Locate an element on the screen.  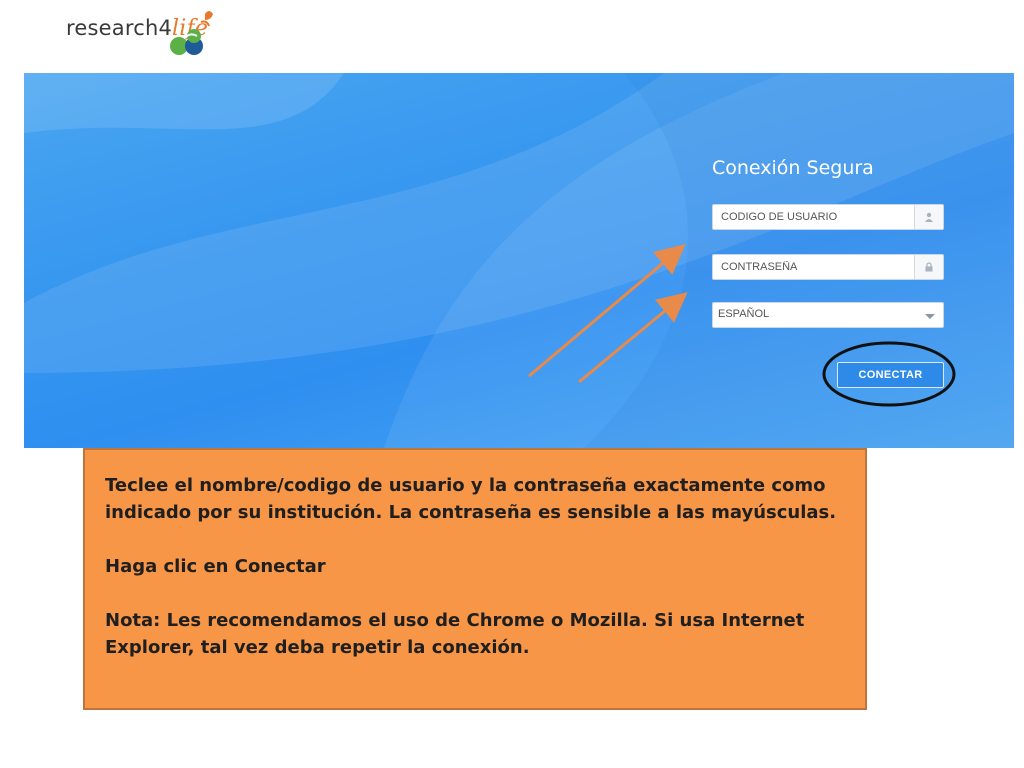
username-input is located at coordinates (814, 217).